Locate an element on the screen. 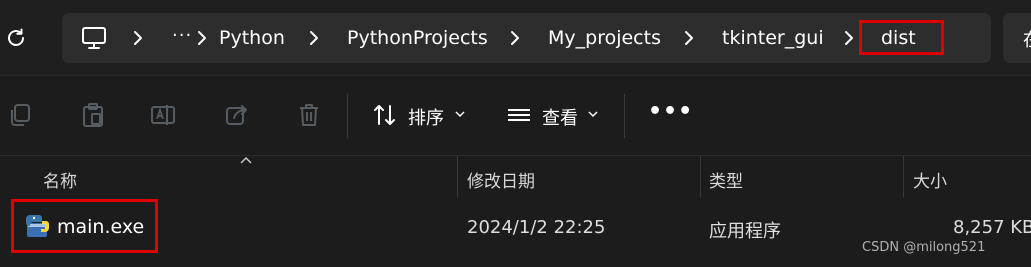 Image resolution: width=1031 pixels, height=267 pixels. file-name: main.exe is located at coordinates (100, 227).